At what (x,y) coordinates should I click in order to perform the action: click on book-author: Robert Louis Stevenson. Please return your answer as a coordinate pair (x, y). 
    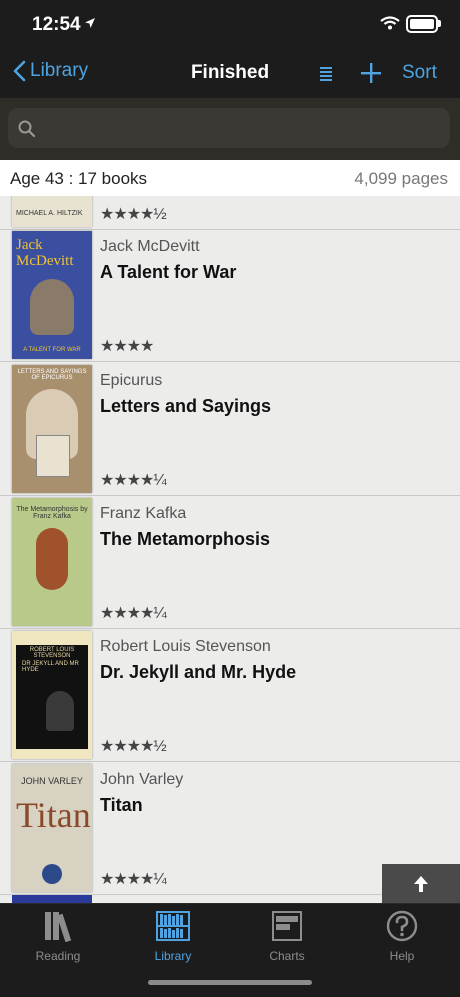
    Looking at the image, I should click on (185, 646).